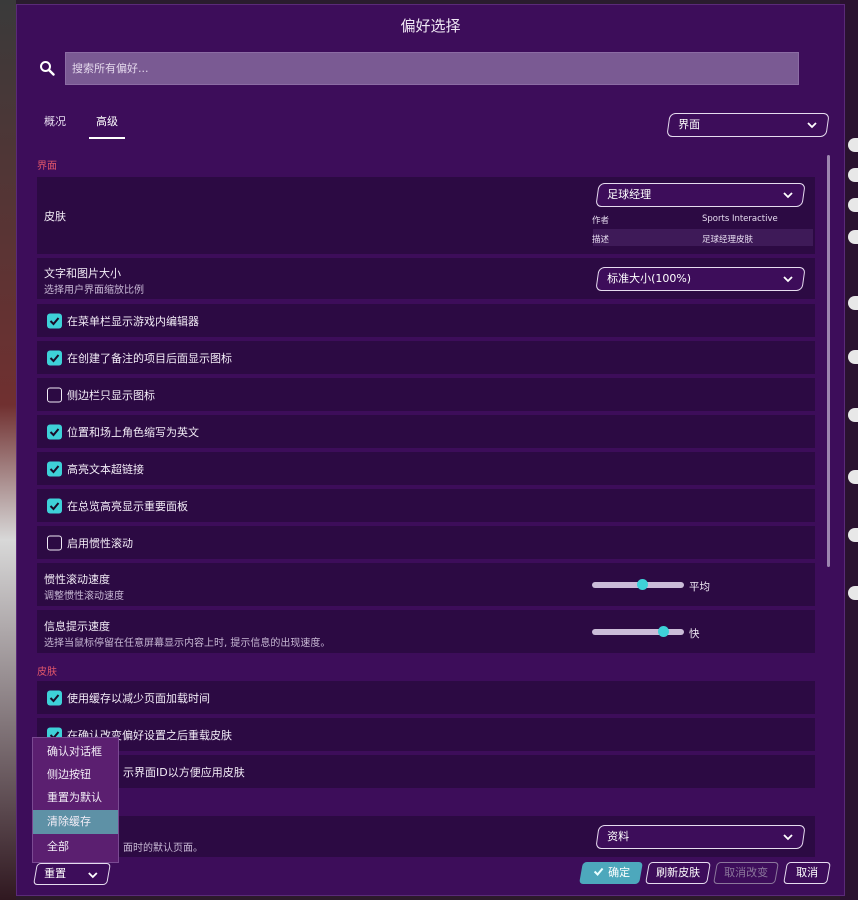 The image size is (858, 900). What do you see at coordinates (426, 357) in the screenshot?
I see `checkbox-row: 在创建了备注的项目后面显示图标` at bounding box center [426, 357].